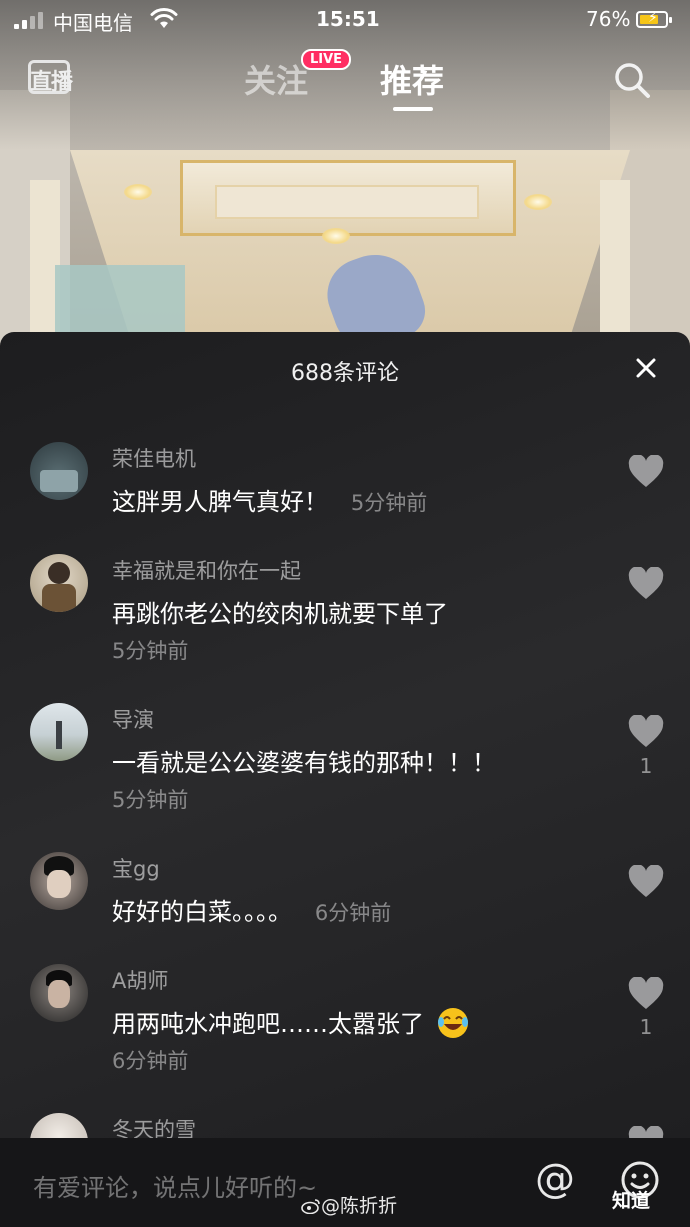 This screenshot has width=690, height=1227. Describe the element at coordinates (154, 1126) in the screenshot. I see `comment-username: 冬天的雪` at that location.